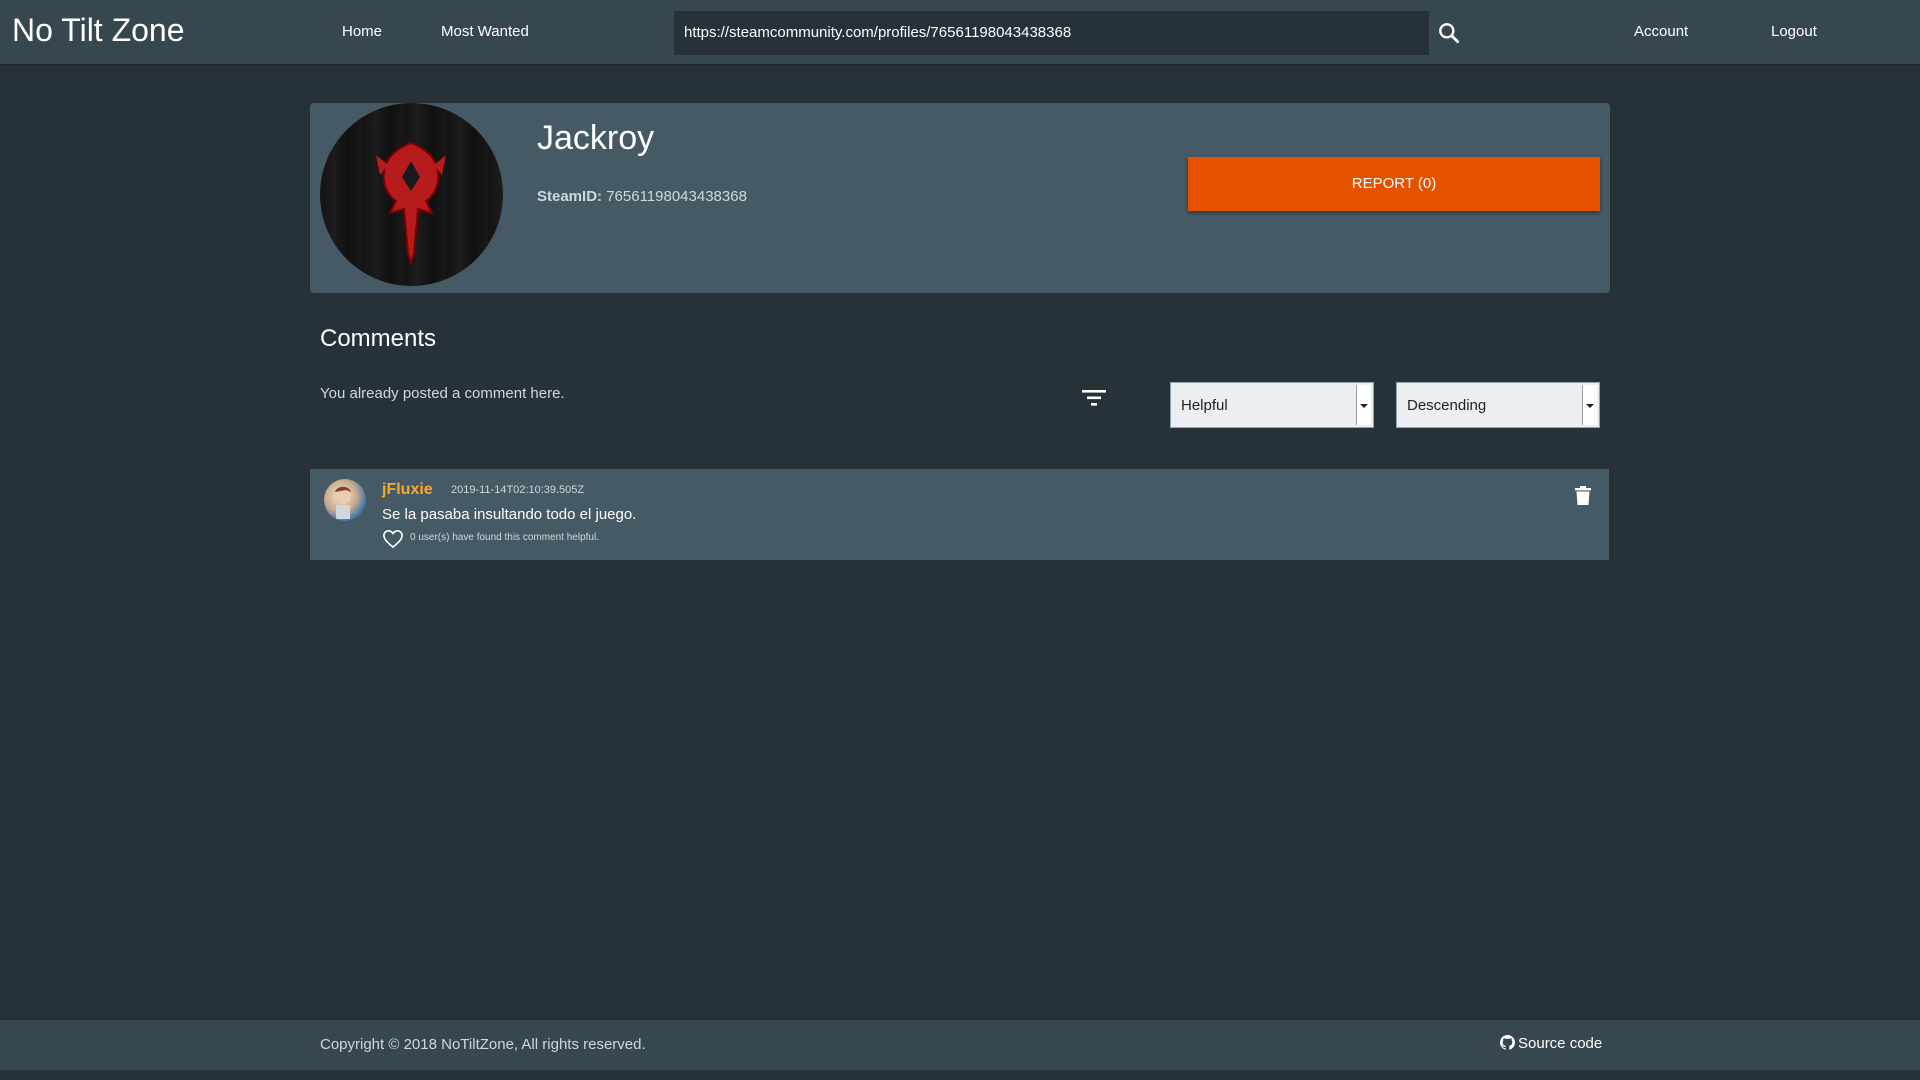 The image size is (1920, 1080). I want to click on order-value: Descending, so click(1447, 405).